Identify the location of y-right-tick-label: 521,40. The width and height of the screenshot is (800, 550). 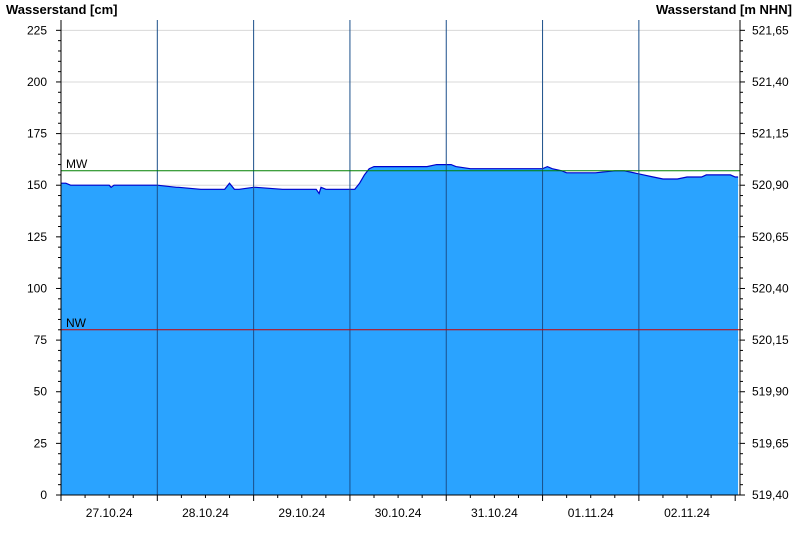
(770, 82).